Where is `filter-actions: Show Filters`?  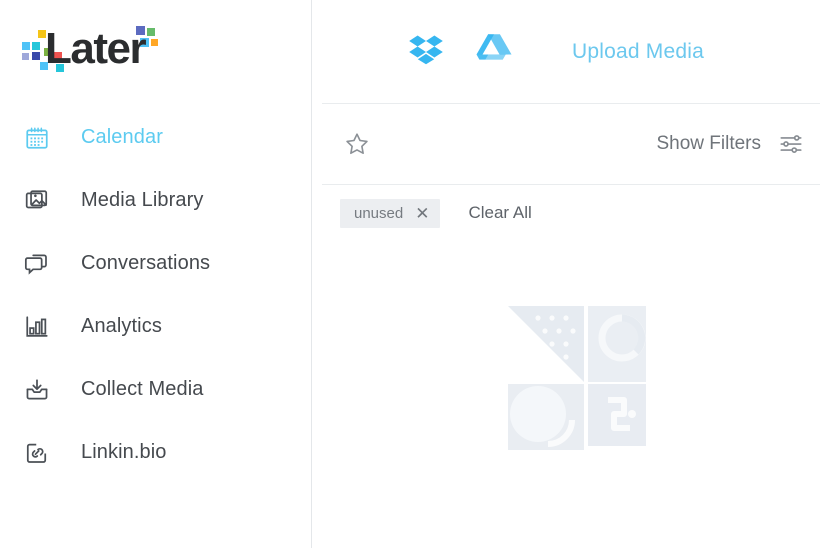 filter-actions: Show Filters is located at coordinates (730, 144).